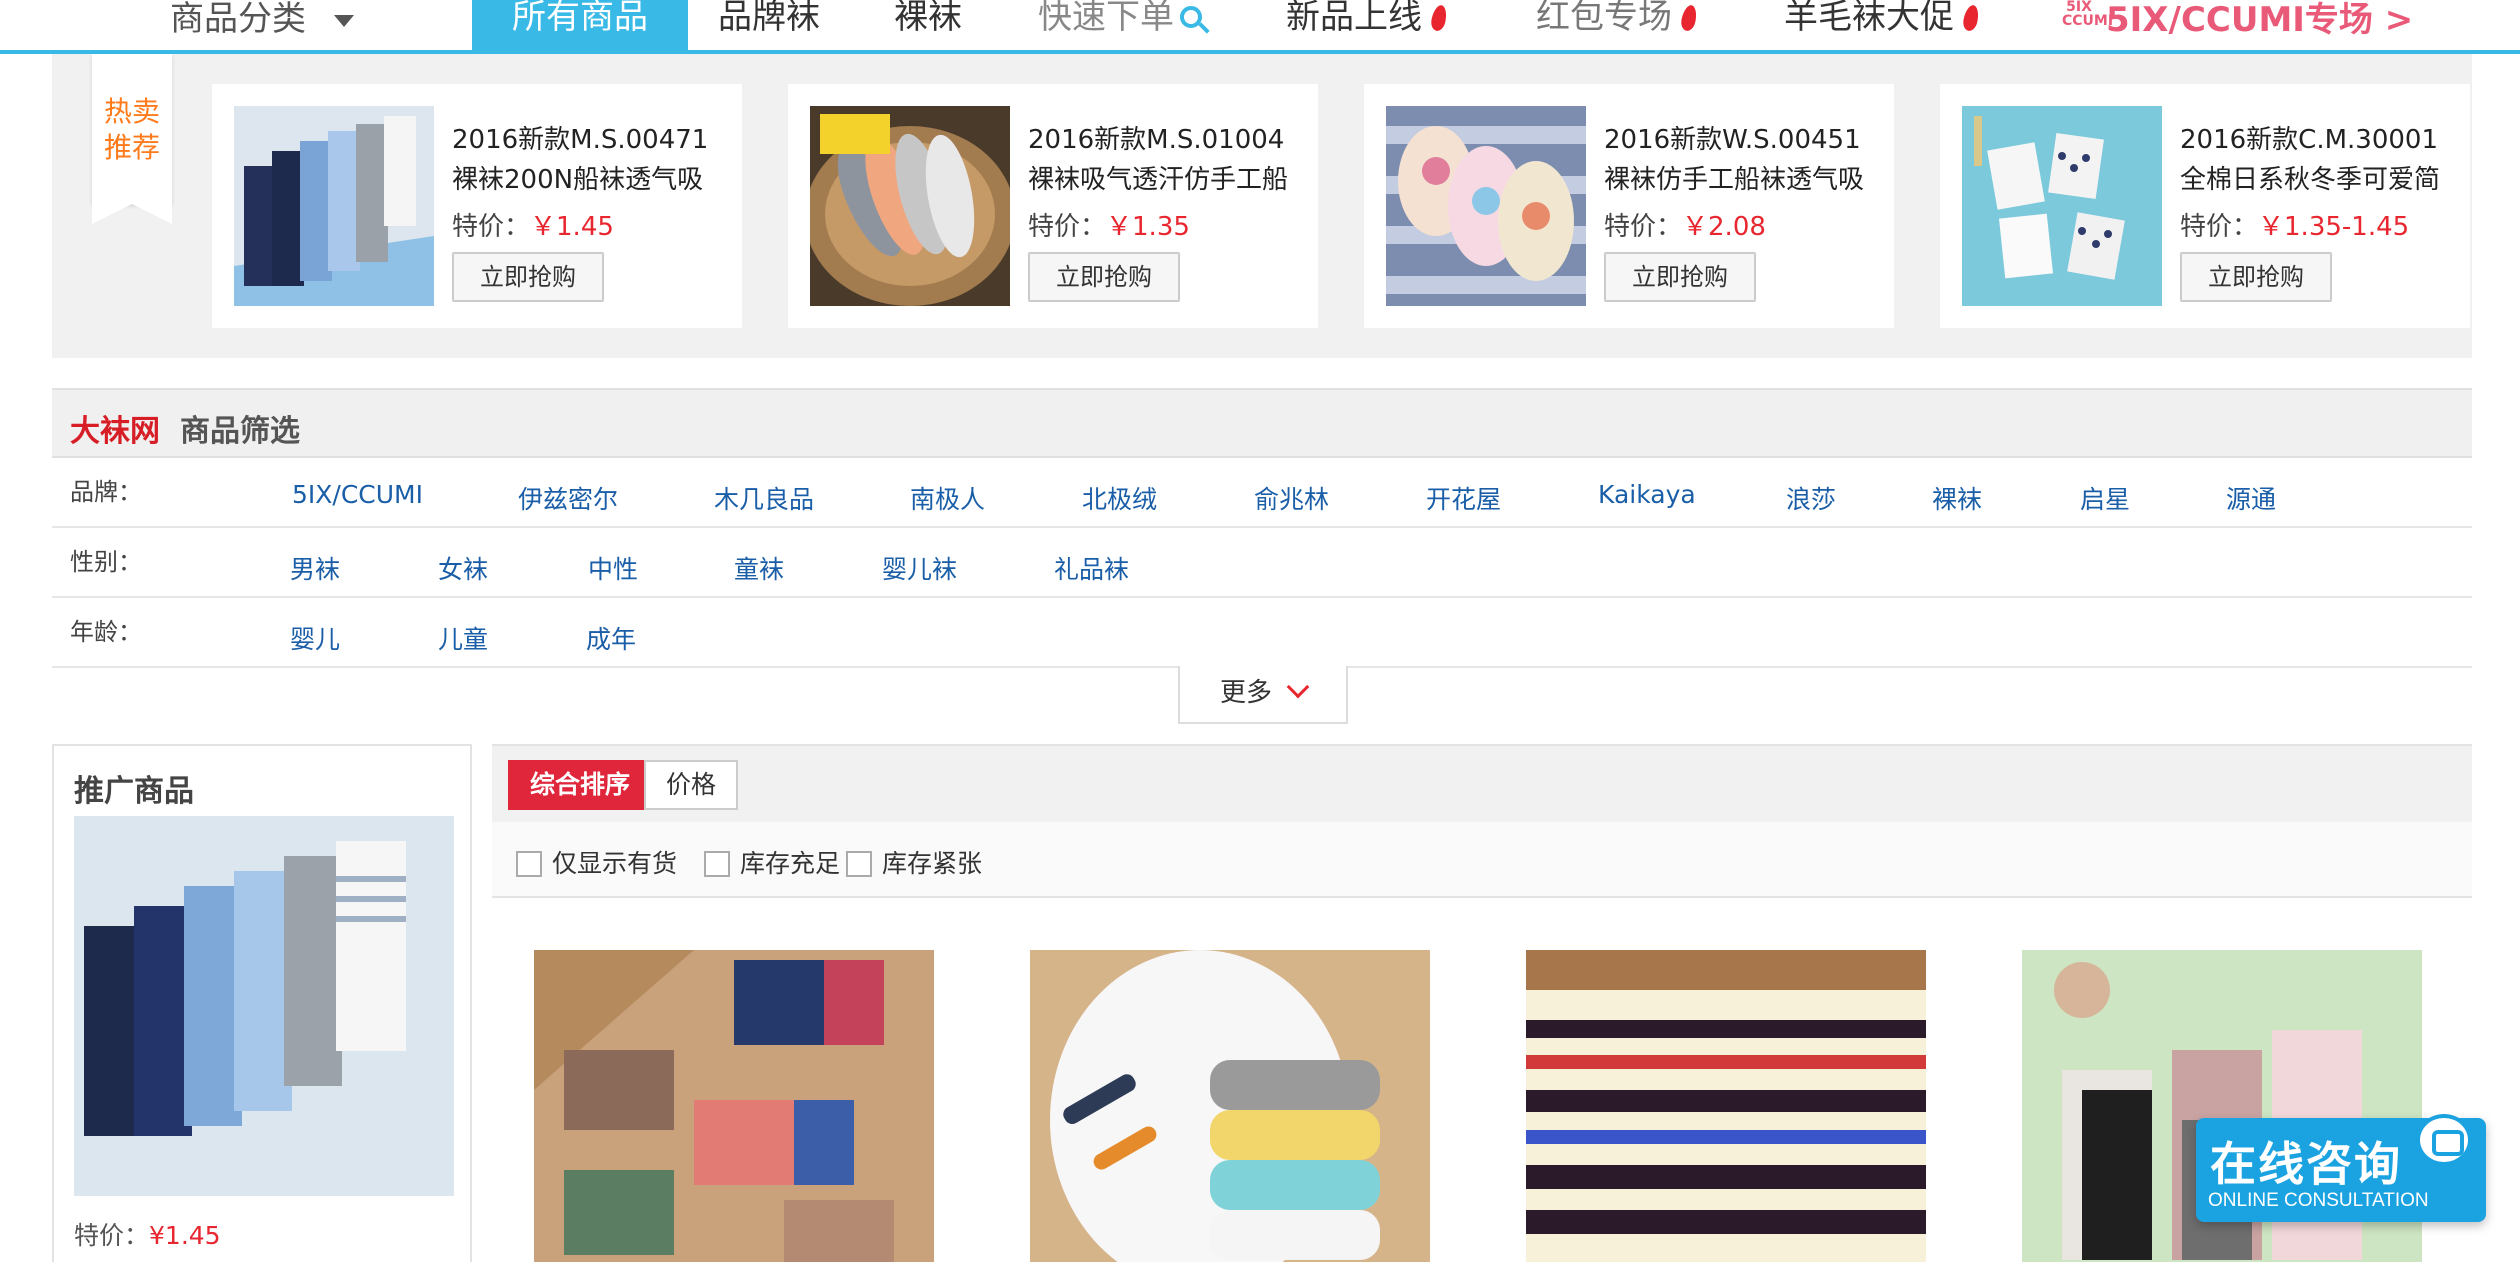 The image size is (2520, 1262). What do you see at coordinates (615, 863) in the screenshot?
I see `checkbox-label: 仅显示有货` at bounding box center [615, 863].